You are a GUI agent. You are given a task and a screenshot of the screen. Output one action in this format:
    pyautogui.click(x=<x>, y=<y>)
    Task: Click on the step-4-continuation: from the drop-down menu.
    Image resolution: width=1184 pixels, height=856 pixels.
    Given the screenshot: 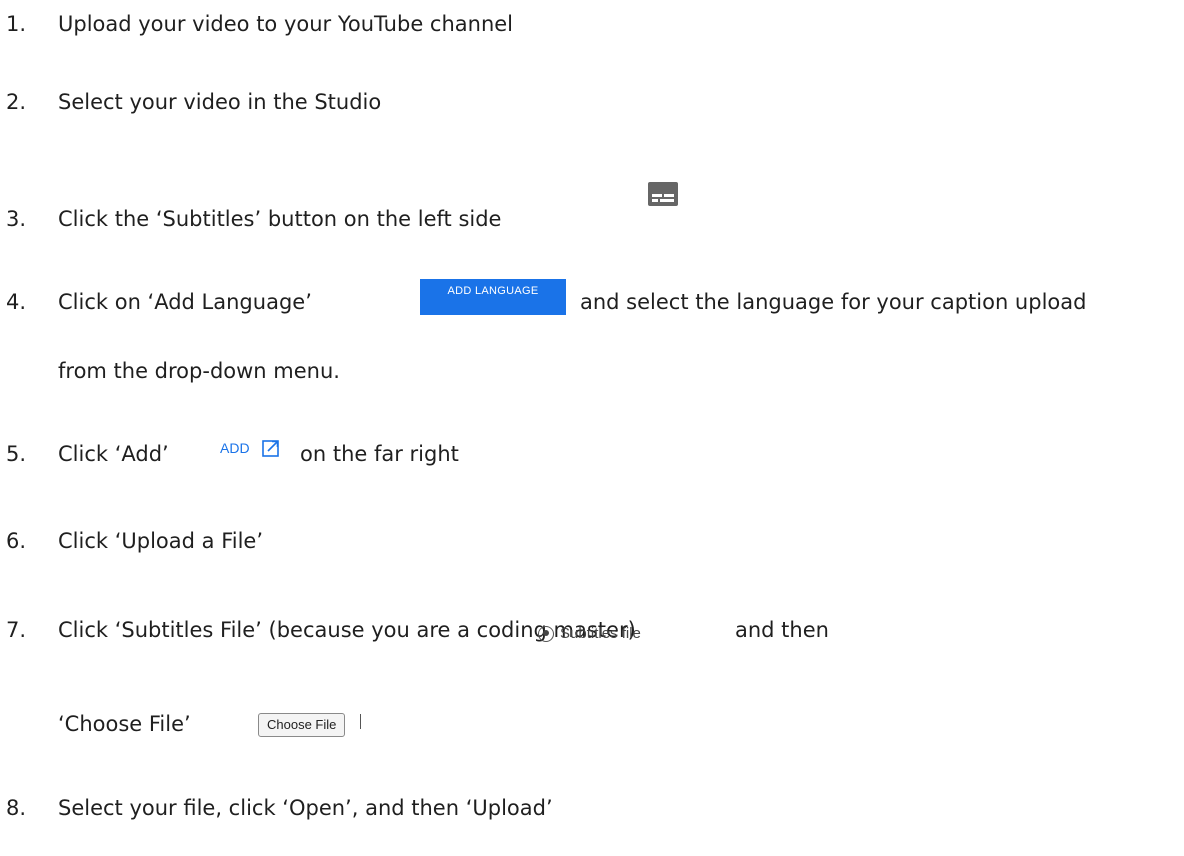 What is the action you would take?
    pyautogui.click(x=199, y=371)
    